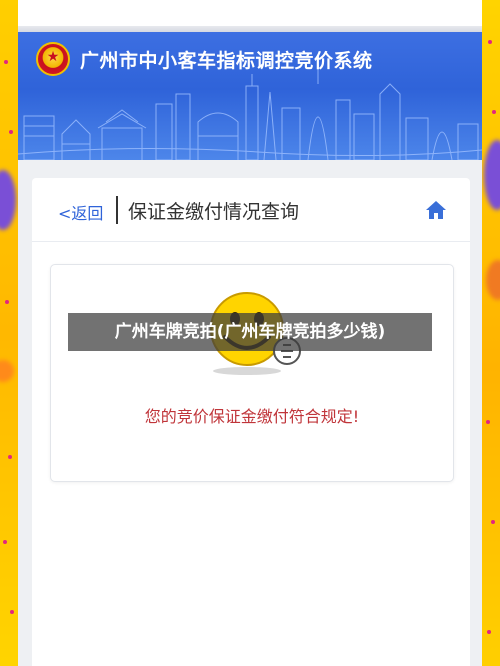 This screenshot has height=666, width=500. Describe the element at coordinates (214, 212) in the screenshot. I see `page-title: 保证金缴付情况查询` at that location.